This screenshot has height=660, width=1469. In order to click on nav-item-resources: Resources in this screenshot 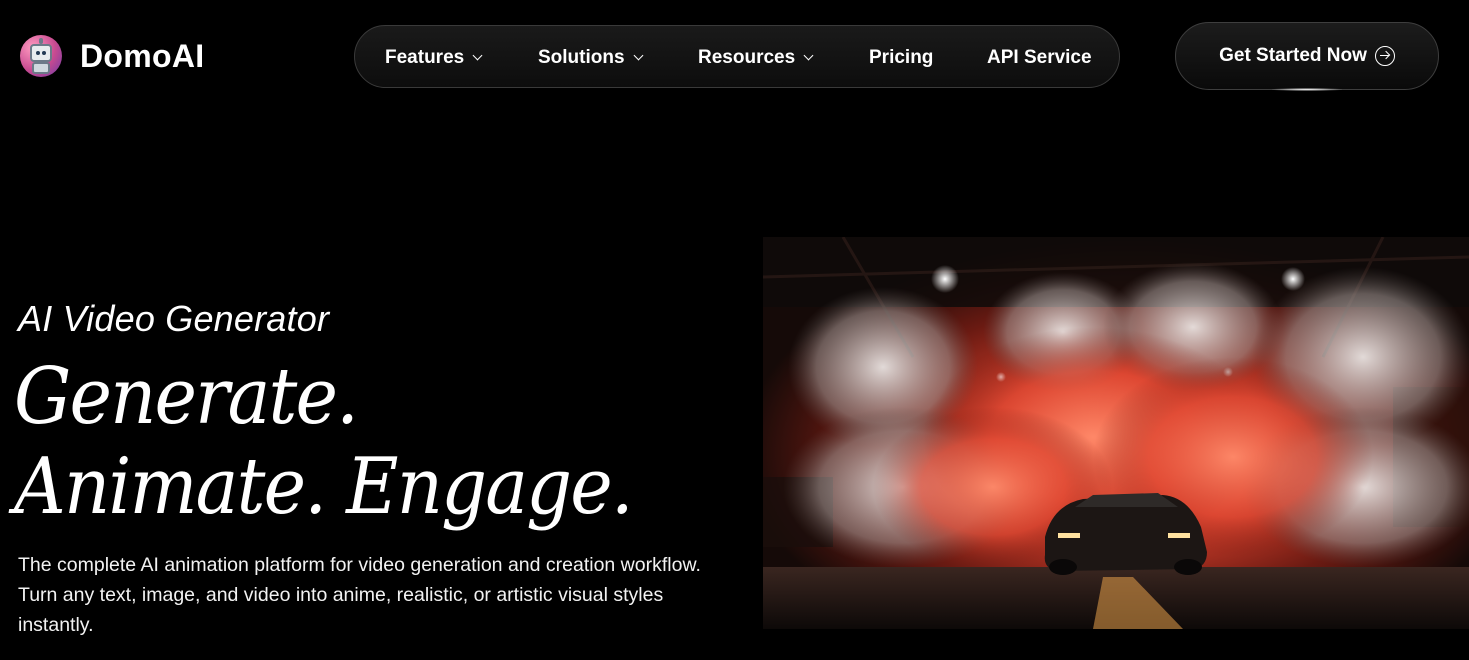, I will do `click(756, 57)`.